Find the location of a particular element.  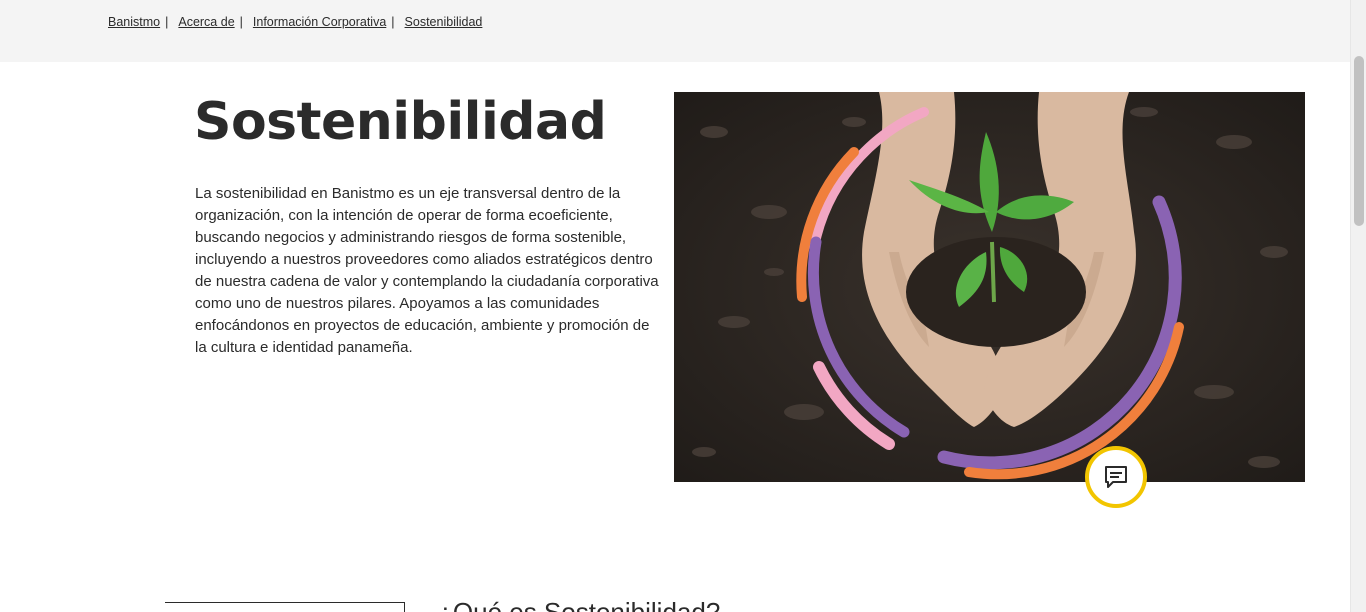

breadcrumb-link-banistmo: Banistmo is located at coordinates (134, 22).